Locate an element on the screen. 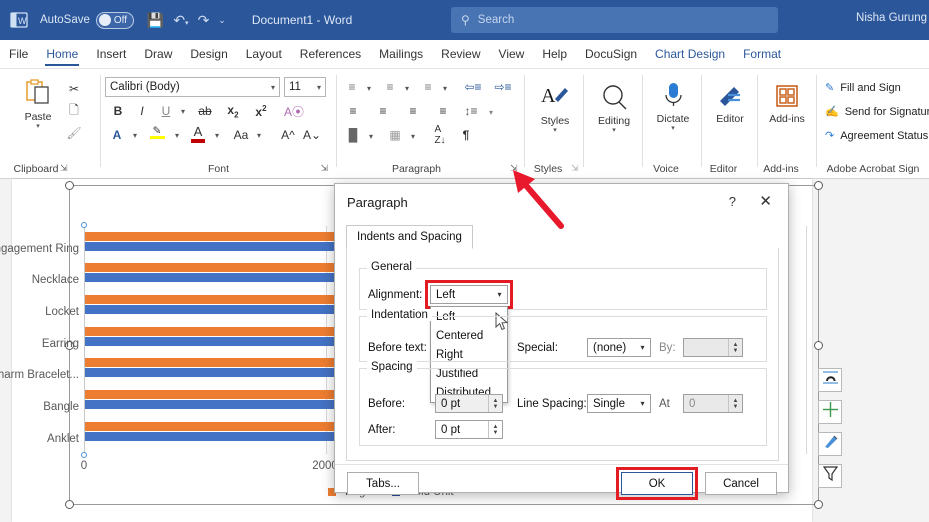 This screenshot has width=929, height=522. shrink-font-button: A⌄ is located at coordinates (312, 135).